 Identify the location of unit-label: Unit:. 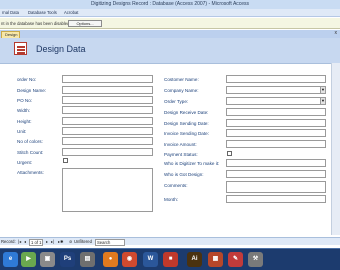
(22, 131).